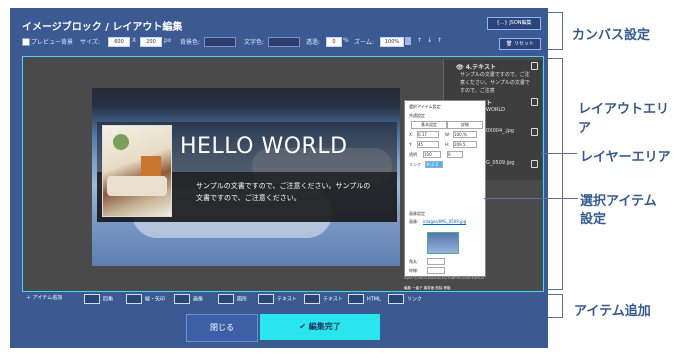  What do you see at coordinates (514, 23) in the screenshot?
I see `json-edit-button: {...} JSON編集` at bounding box center [514, 23].